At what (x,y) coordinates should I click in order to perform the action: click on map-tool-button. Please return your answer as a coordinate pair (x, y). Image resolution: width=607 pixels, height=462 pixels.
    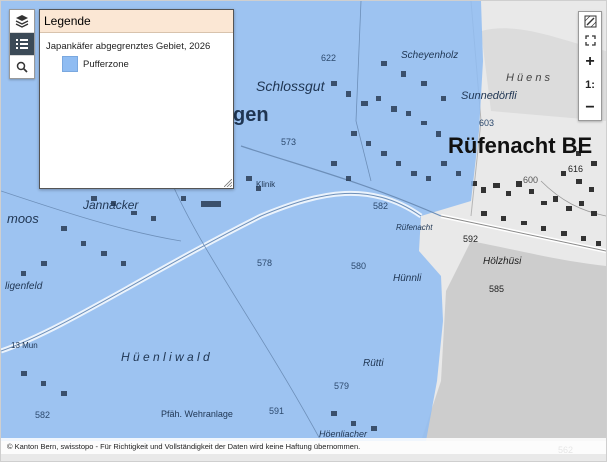
    Looking at the image, I should click on (590, 21).